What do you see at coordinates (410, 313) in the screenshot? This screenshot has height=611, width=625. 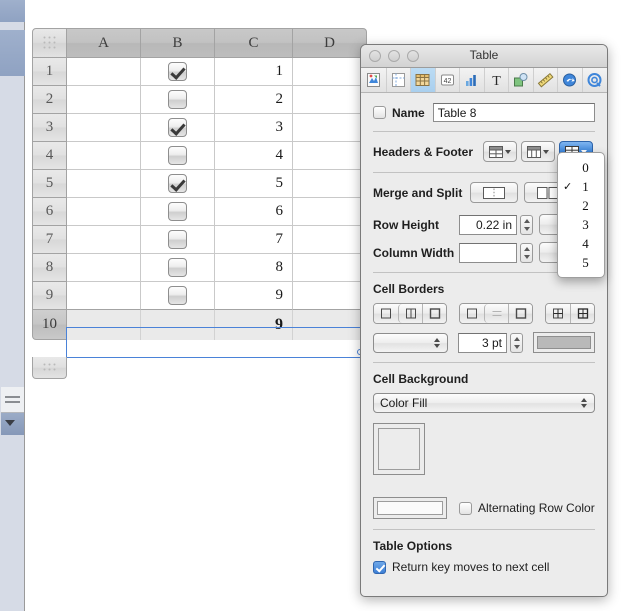 I see `border-vertical-button` at bounding box center [410, 313].